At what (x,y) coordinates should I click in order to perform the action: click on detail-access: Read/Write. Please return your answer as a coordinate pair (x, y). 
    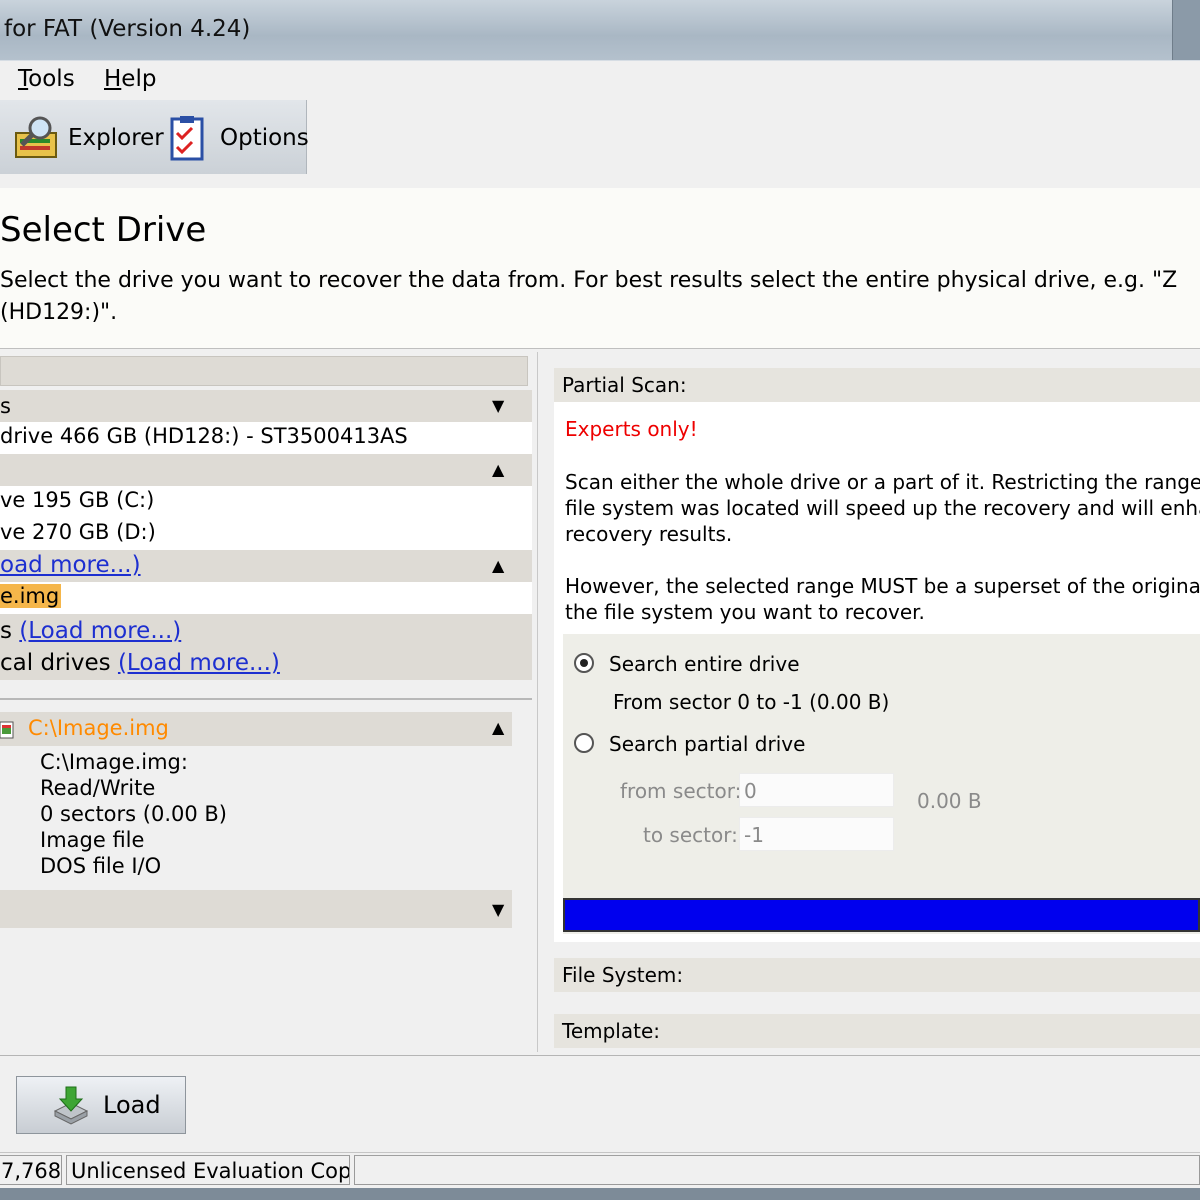
    Looking at the image, I should click on (98, 788).